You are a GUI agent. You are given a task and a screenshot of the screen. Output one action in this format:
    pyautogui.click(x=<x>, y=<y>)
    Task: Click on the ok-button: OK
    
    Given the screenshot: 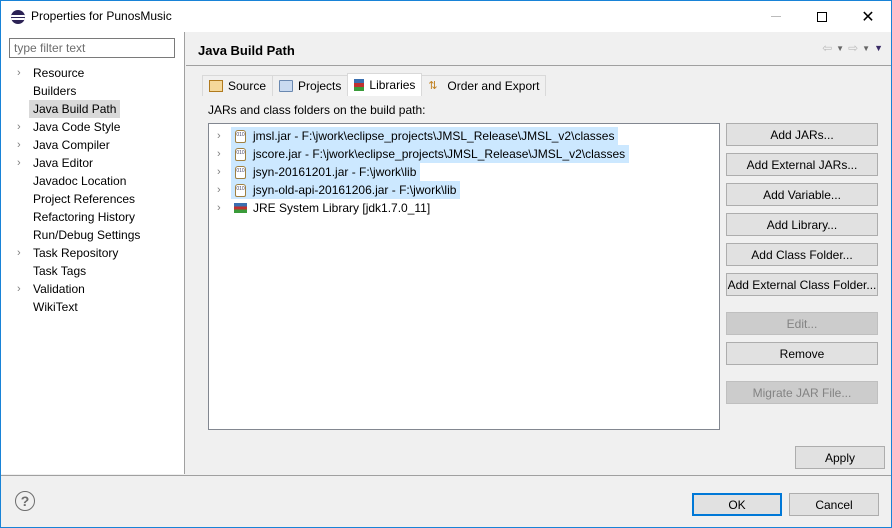 What is the action you would take?
    pyautogui.click(x=737, y=504)
    